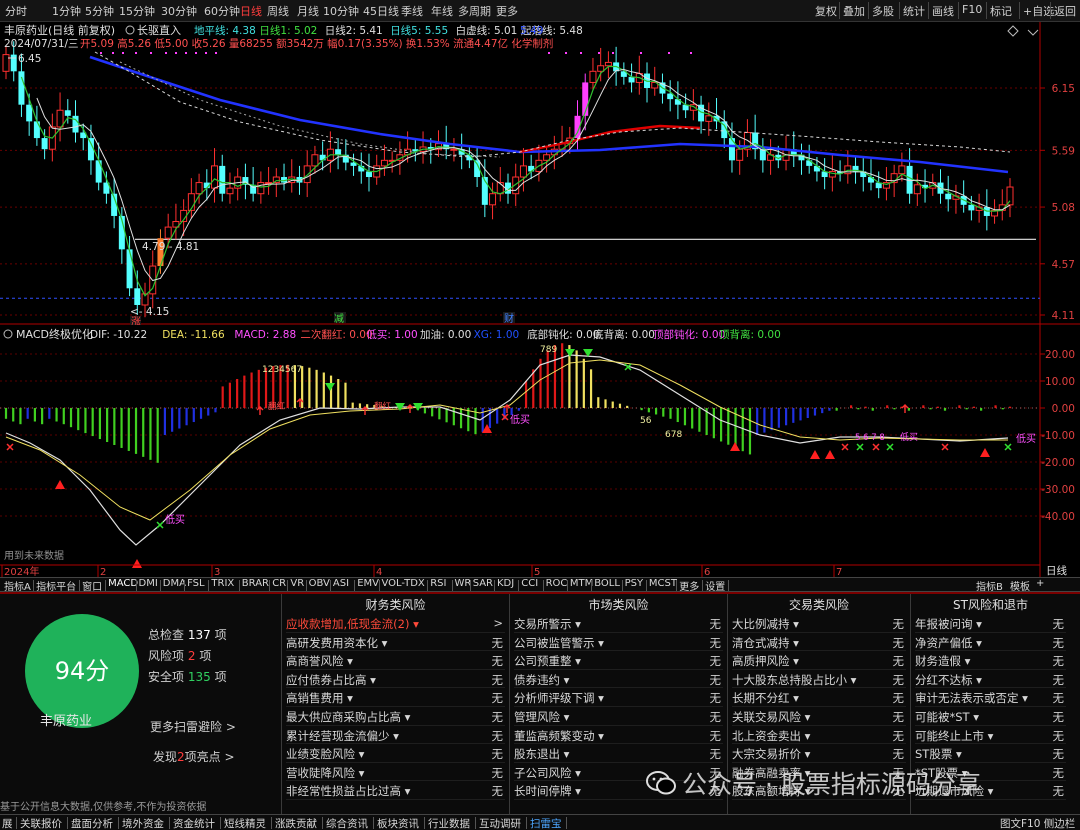  What do you see at coordinates (395, 735) in the screenshot?
I see `risk-item: 累计经营现金流偏少 ▾ 无` at bounding box center [395, 735].